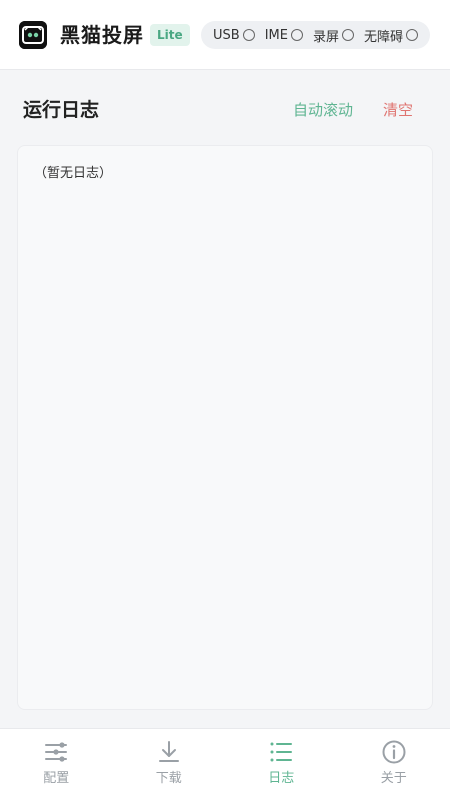 This screenshot has height=800, width=450. What do you see at coordinates (73, 173) in the screenshot?
I see `log-empty-text: （暂无日志）` at bounding box center [73, 173].